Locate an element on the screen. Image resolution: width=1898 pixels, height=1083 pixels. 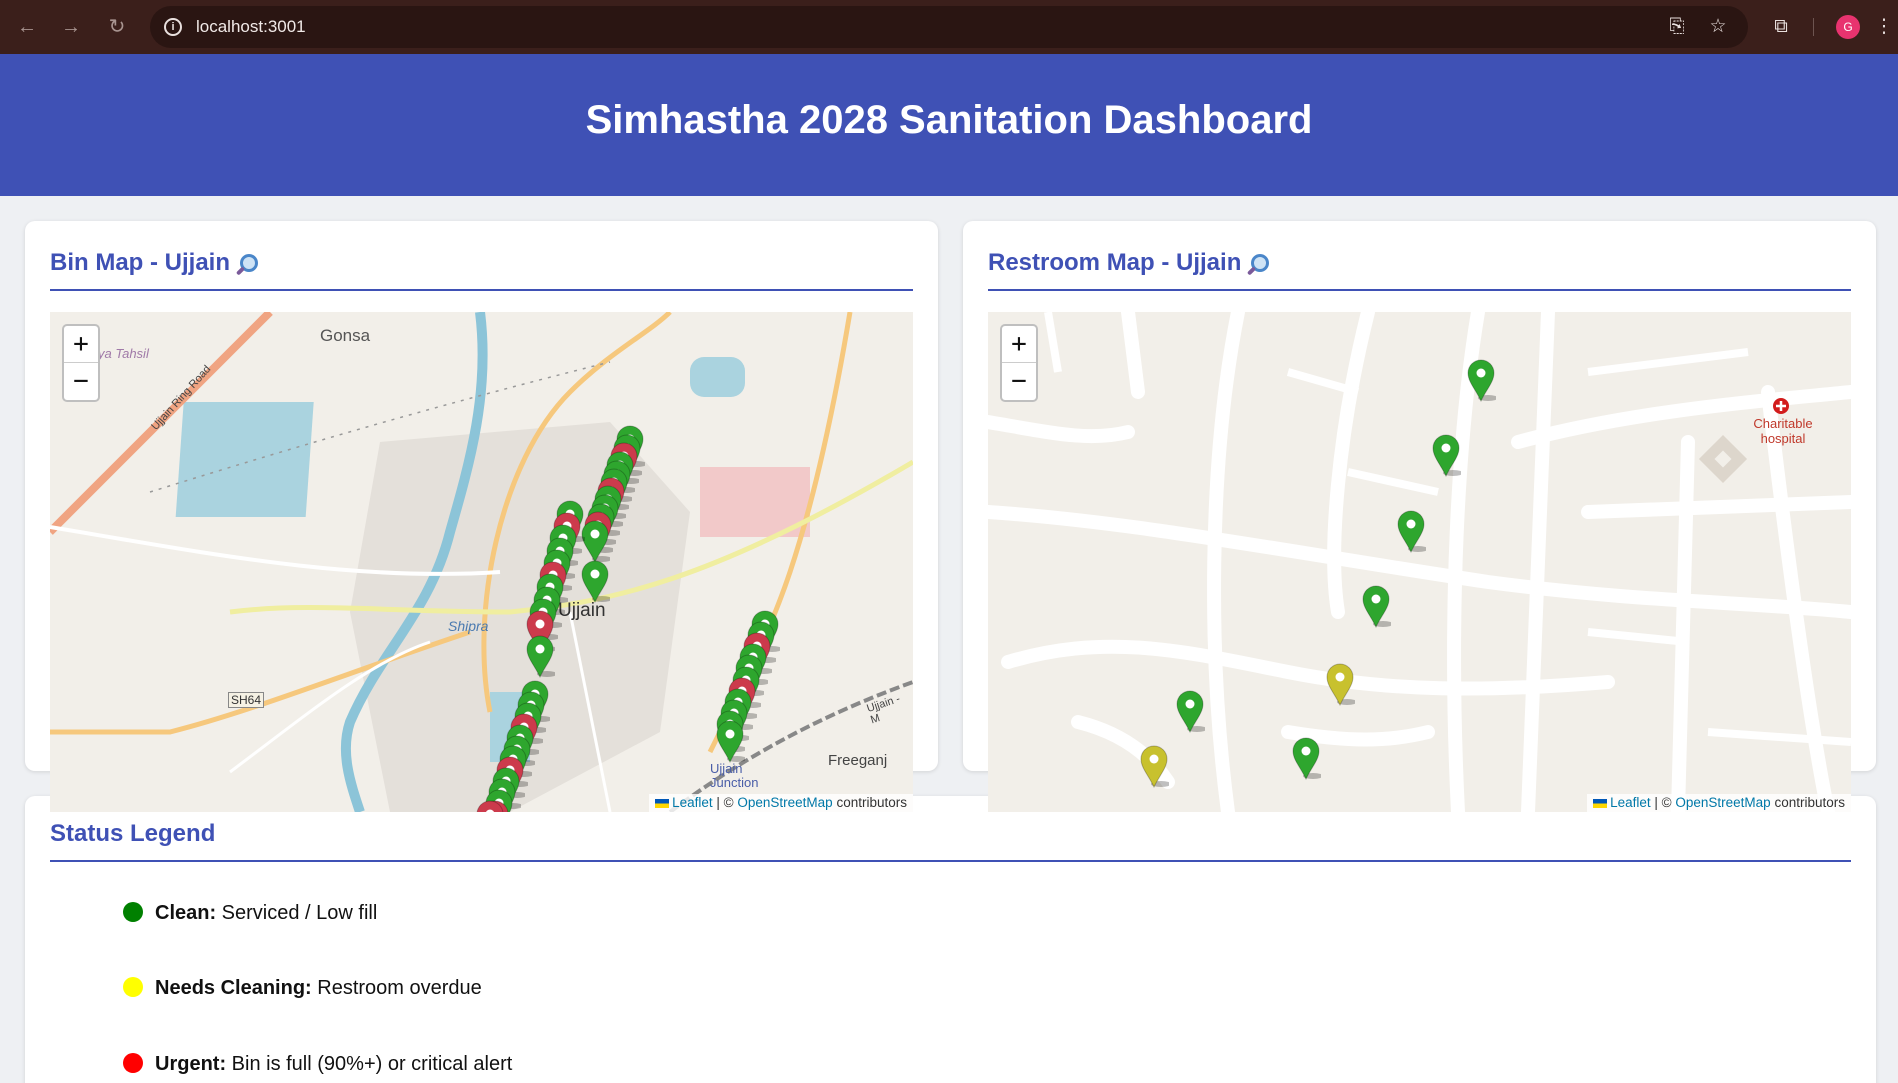
menu-kebab-icon: ⋮ is located at coordinates (1884, 27).